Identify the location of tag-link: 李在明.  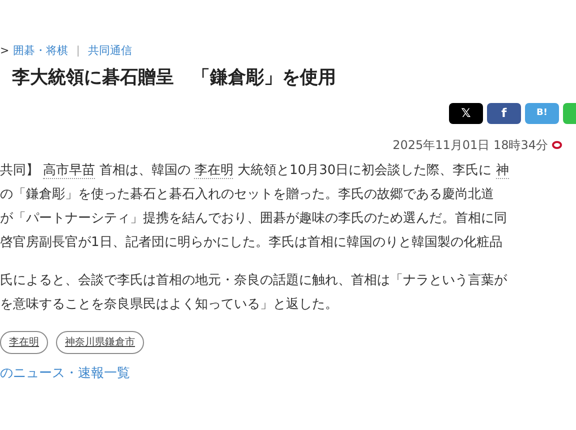
(24, 342).